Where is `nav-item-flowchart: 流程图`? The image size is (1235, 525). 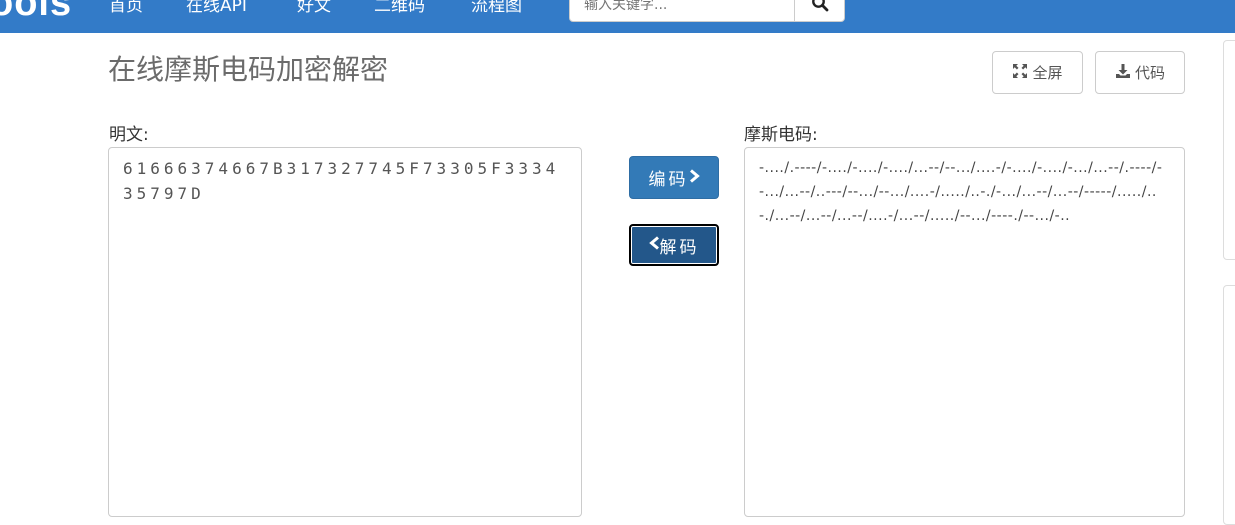
nav-item-flowchart: 流程图 is located at coordinates (496, 8).